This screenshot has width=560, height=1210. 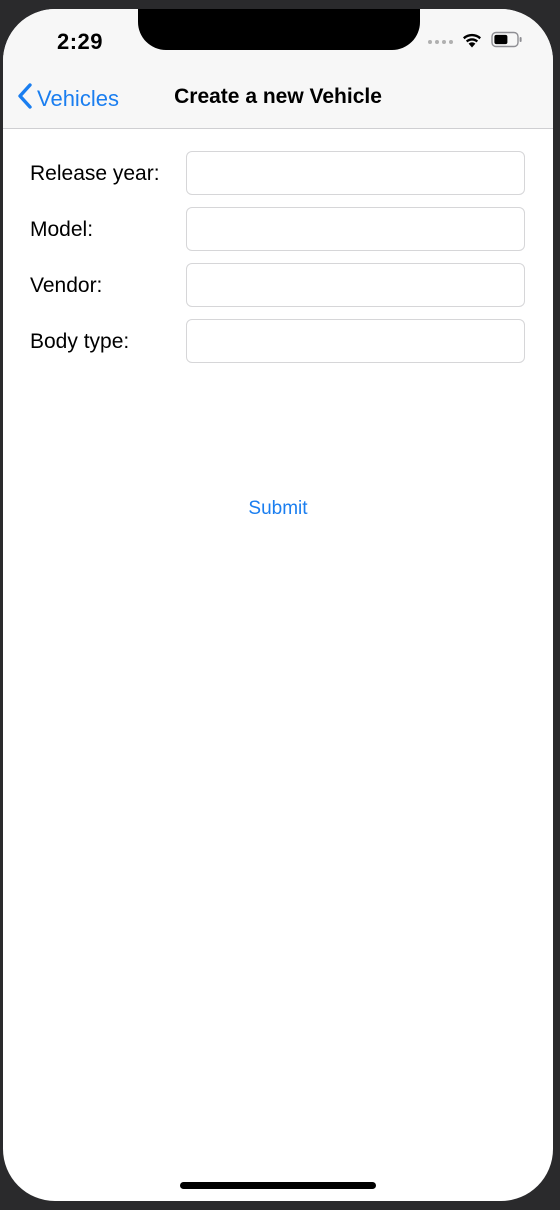 What do you see at coordinates (66, 285) in the screenshot?
I see `vendor-label: Vendor:` at bounding box center [66, 285].